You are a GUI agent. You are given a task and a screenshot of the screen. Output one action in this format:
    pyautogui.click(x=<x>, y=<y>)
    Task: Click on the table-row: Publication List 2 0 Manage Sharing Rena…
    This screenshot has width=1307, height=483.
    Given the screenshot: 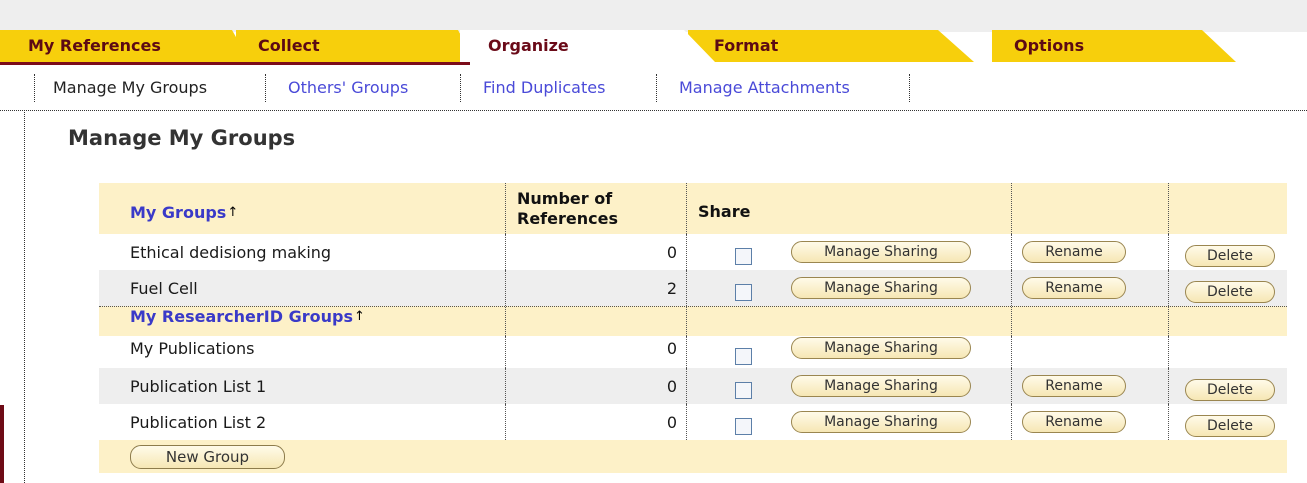 What is the action you would take?
    pyautogui.click(x=693, y=422)
    